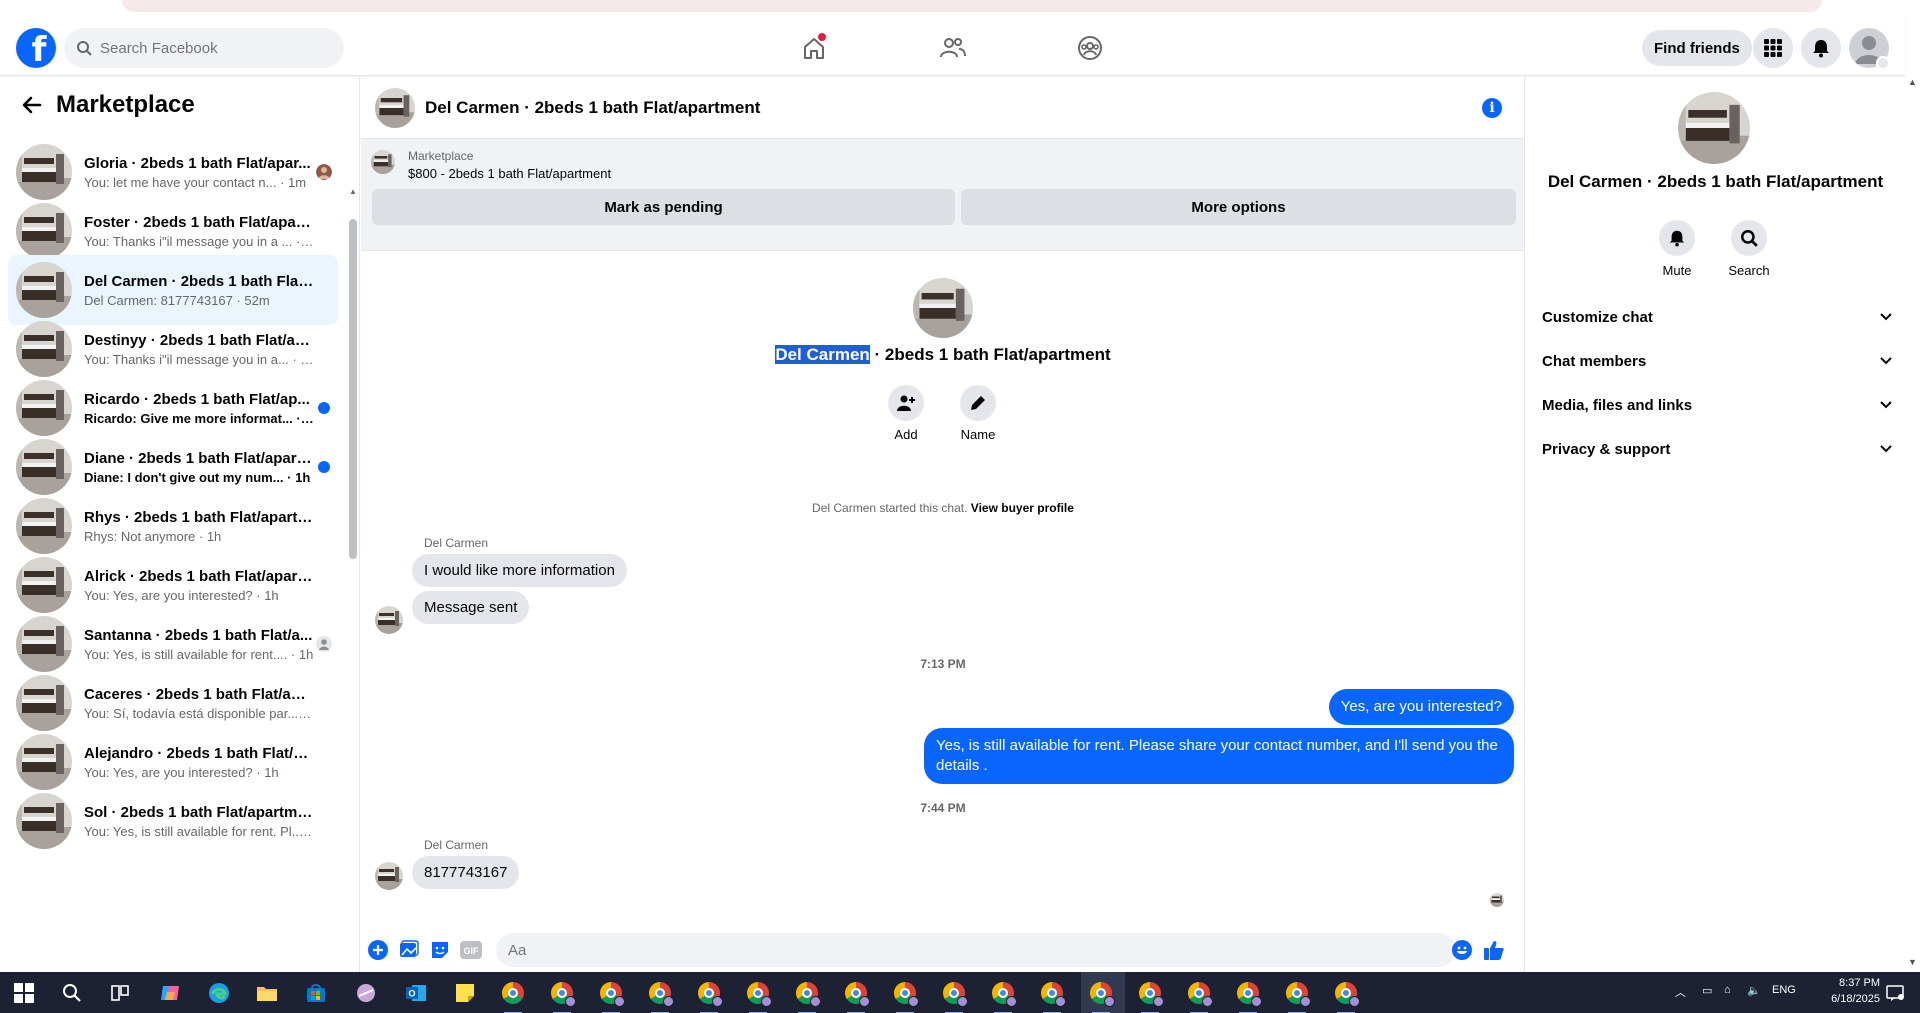 The image size is (1920, 1013). I want to click on message-bubble-outgoing: Yes, are you interested?, so click(1421, 707).